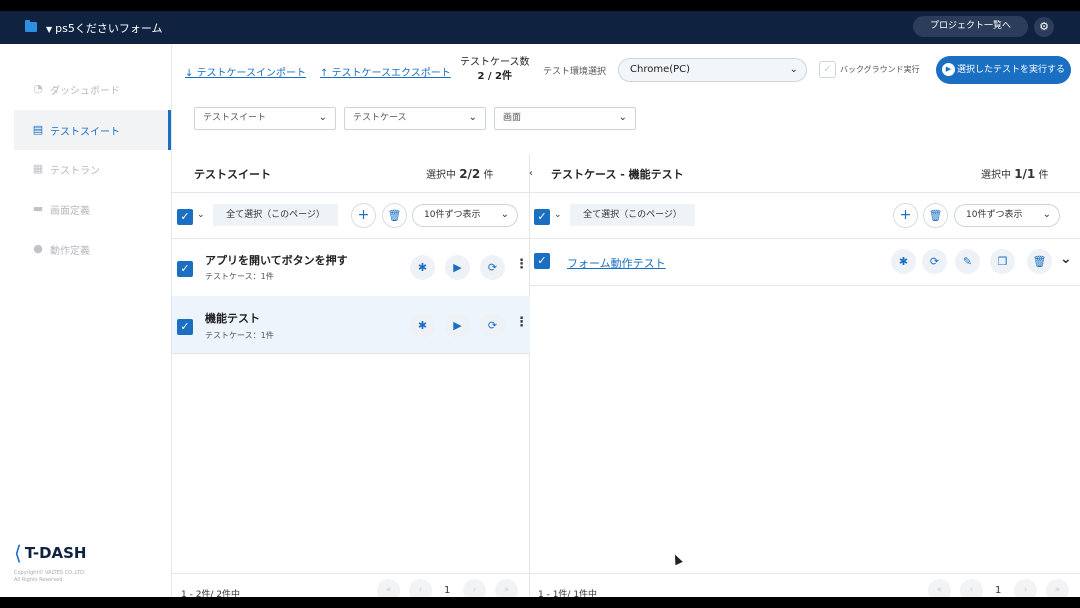 This screenshot has width=1080, height=608. Describe the element at coordinates (495, 76) in the screenshot. I see `case-count-value: 2 / 2件` at that location.